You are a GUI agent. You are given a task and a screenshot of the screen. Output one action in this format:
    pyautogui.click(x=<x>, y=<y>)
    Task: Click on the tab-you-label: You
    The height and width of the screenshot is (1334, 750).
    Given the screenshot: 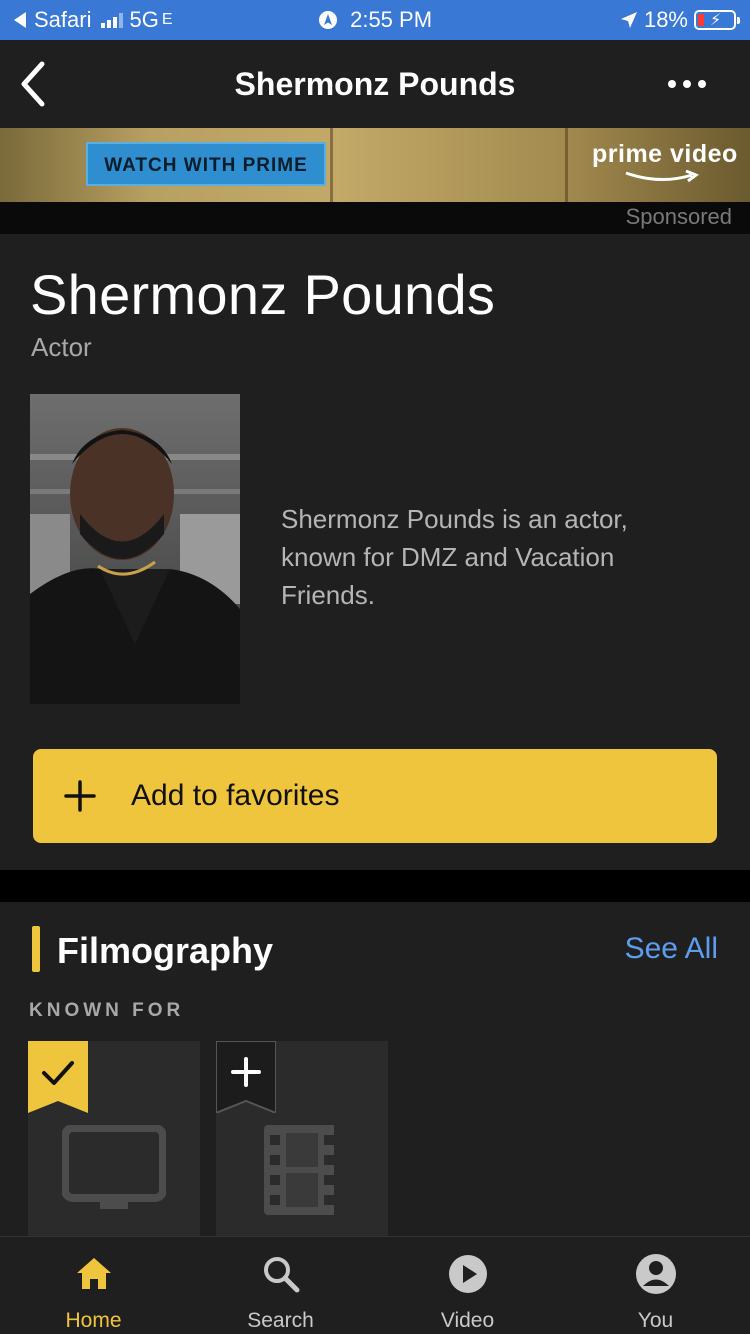 What is the action you would take?
    pyautogui.click(x=655, y=1320)
    